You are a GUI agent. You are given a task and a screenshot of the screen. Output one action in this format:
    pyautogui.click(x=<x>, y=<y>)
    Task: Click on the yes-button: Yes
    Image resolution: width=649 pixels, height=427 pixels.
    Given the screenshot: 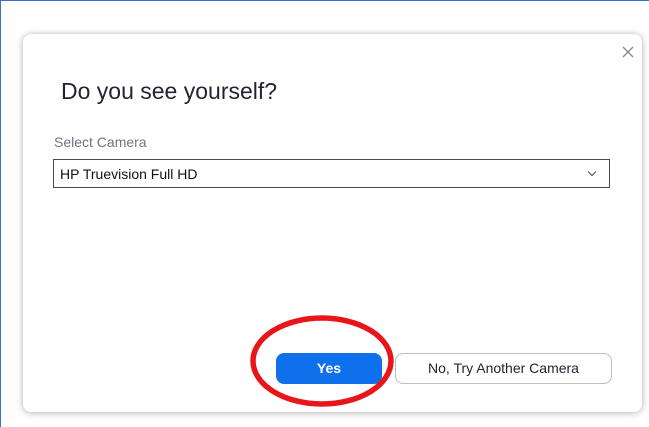 What is the action you would take?
    pyautogui.click(x=329, y=368)
    